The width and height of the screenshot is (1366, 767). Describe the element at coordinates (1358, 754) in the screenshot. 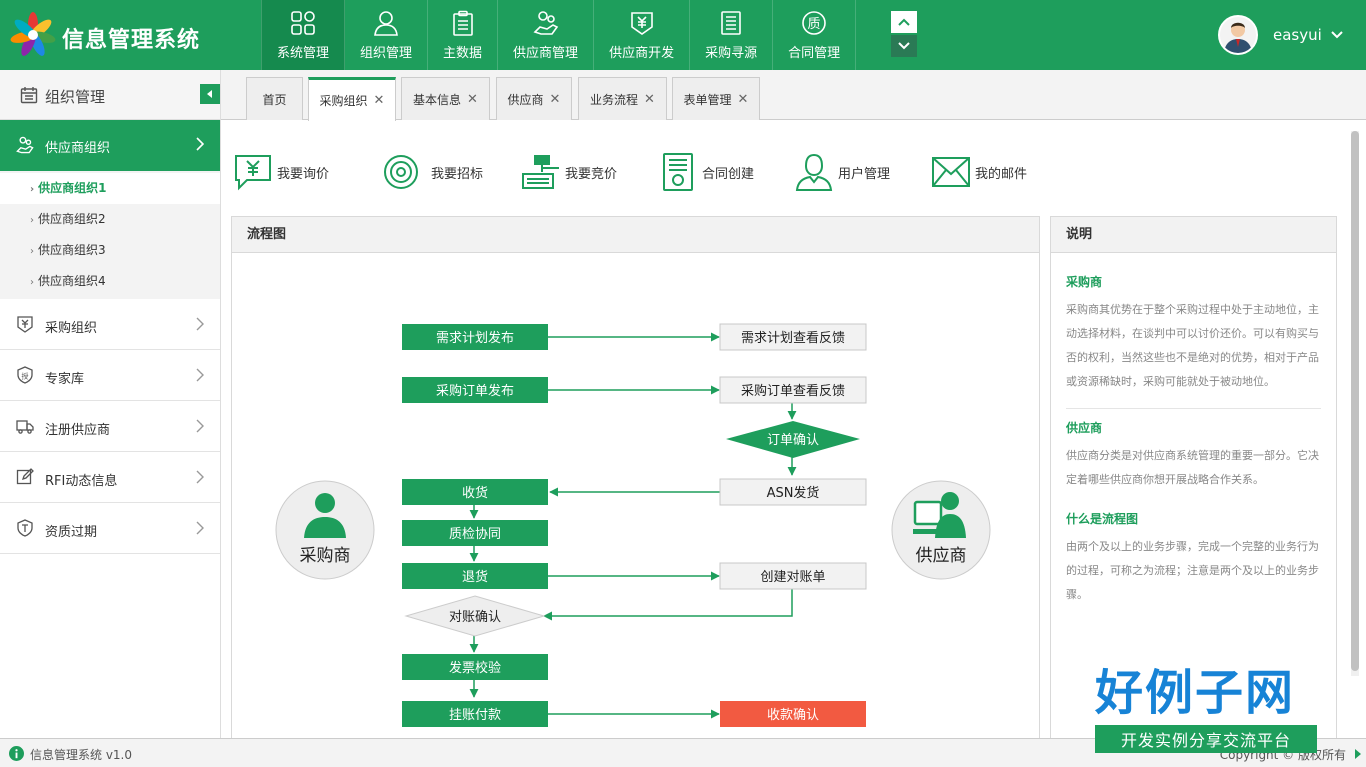

I see `caret-right-icon` at that location.